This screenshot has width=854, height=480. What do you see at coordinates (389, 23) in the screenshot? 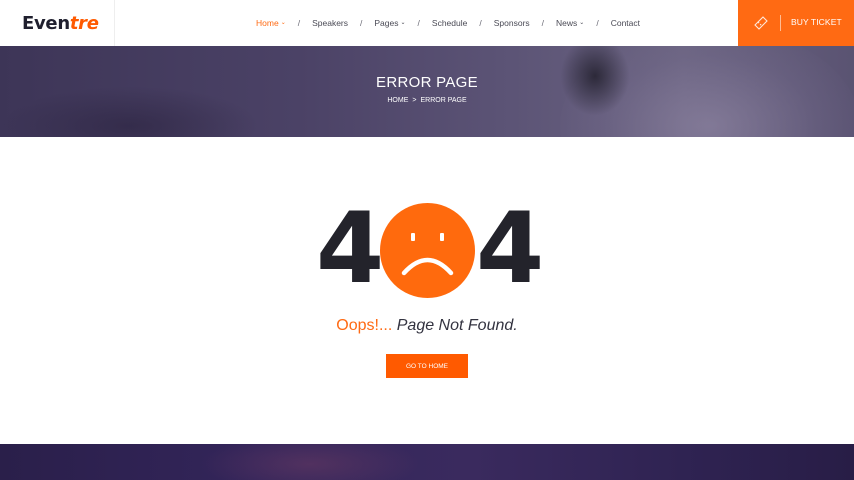
I see `nav-item-pages: Pages ⌄` at bounding box center [389, 23].